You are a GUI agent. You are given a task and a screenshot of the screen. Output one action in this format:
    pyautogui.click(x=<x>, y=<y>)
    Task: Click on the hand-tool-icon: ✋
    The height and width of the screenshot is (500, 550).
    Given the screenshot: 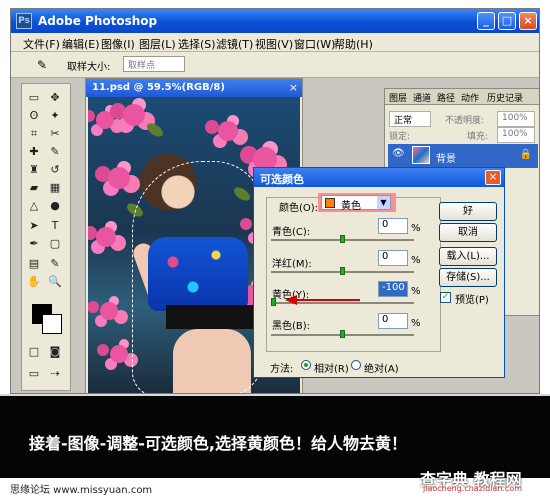 What is the action you would take?
    pyautogui.click(x=34, y=282)
    